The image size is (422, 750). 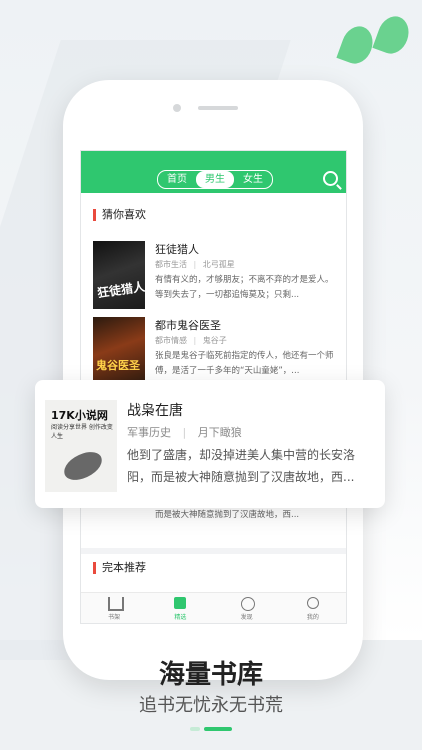 What do you see at coordinates (177, 249) in the screenshot?
I see `book-title: 狂徒猎人` at bounding box center [177, 249].